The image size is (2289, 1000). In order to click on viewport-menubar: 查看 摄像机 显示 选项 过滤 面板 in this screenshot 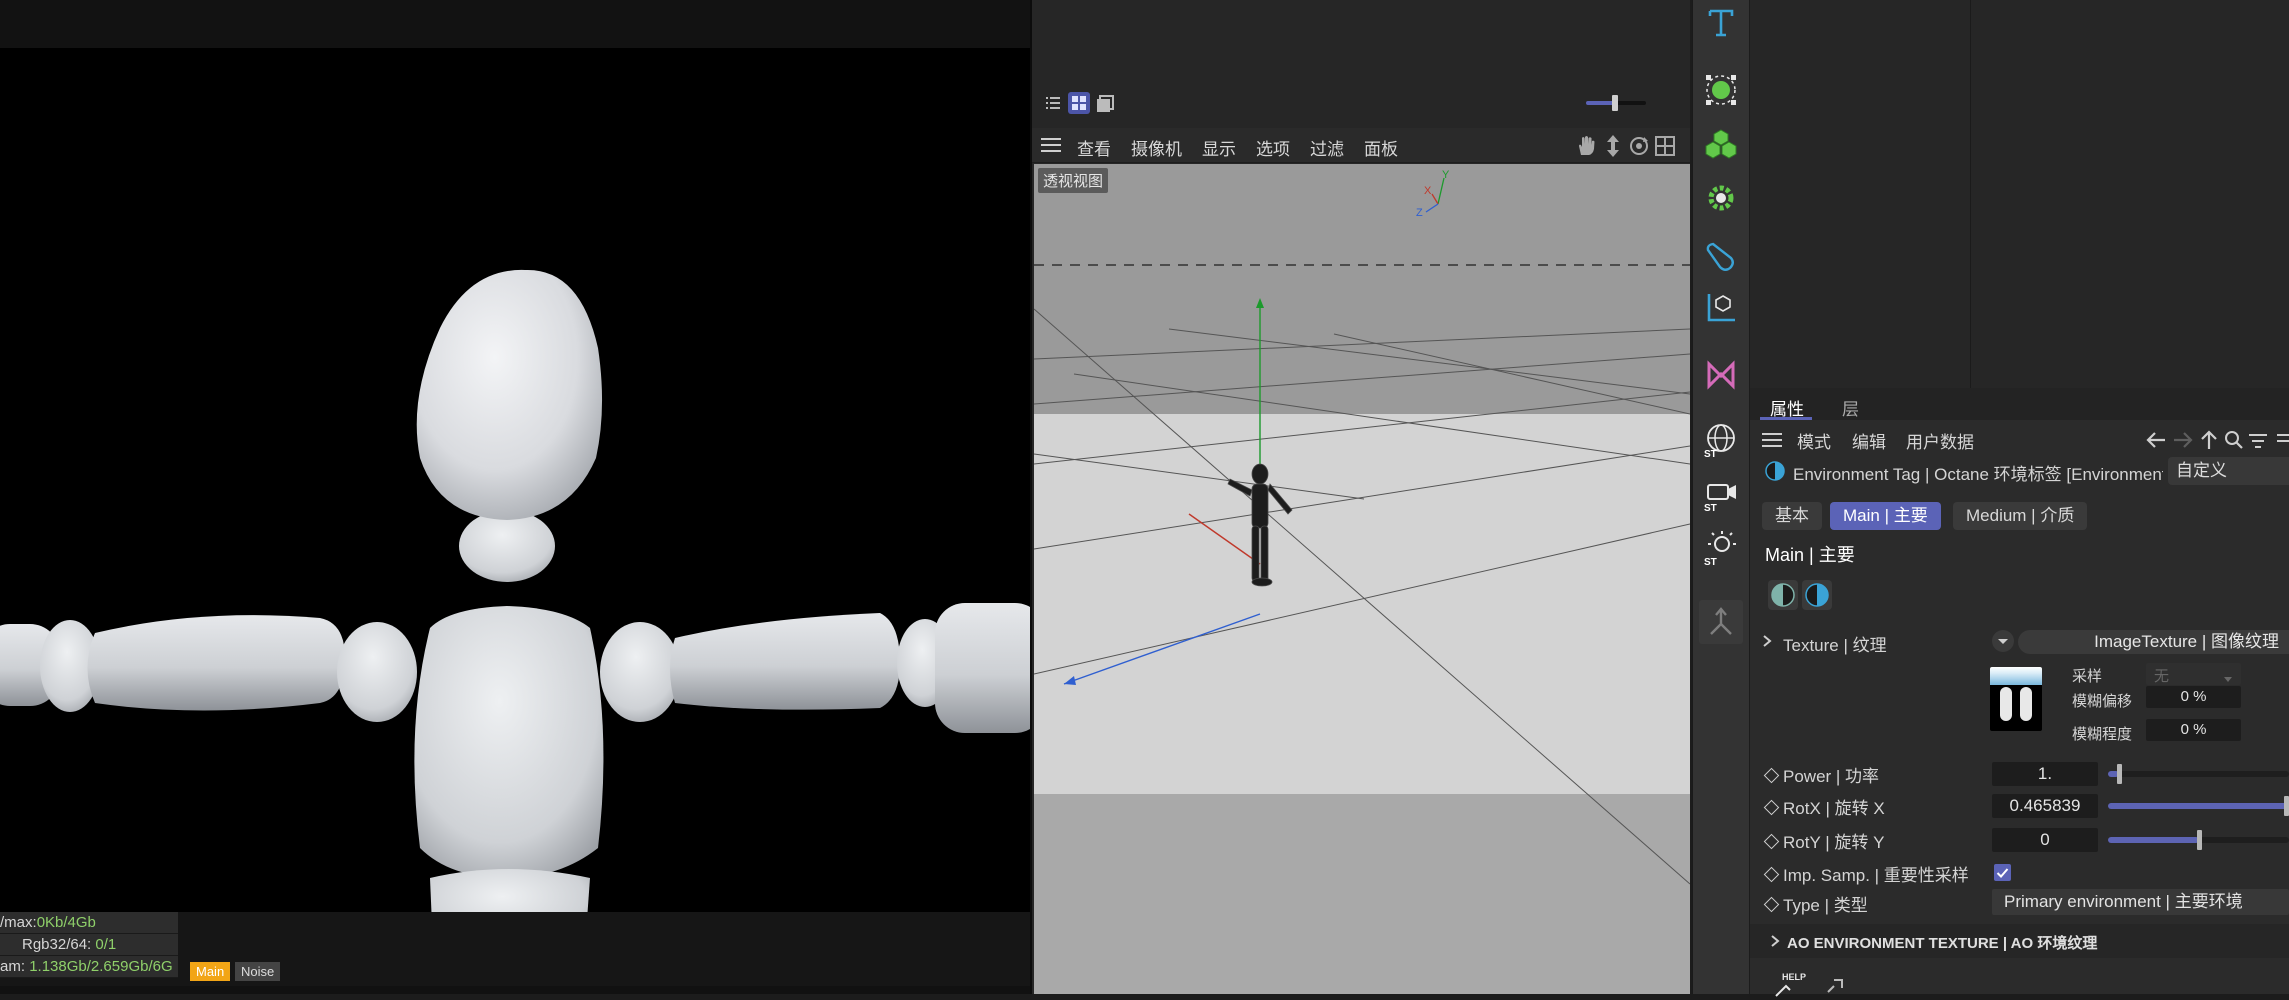, I will do `click(1361, 145)`.